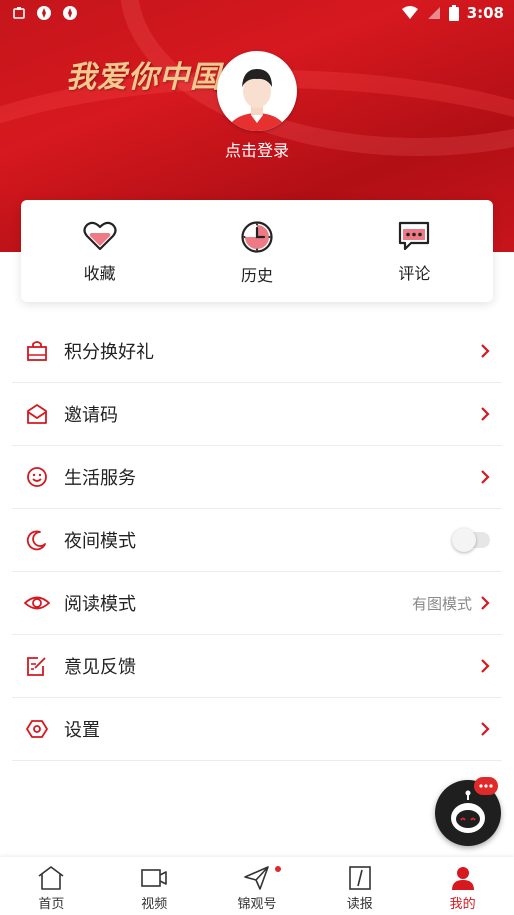 The image size is (514, 915). I want to click on tab-label: 我的, so click(462, 904).